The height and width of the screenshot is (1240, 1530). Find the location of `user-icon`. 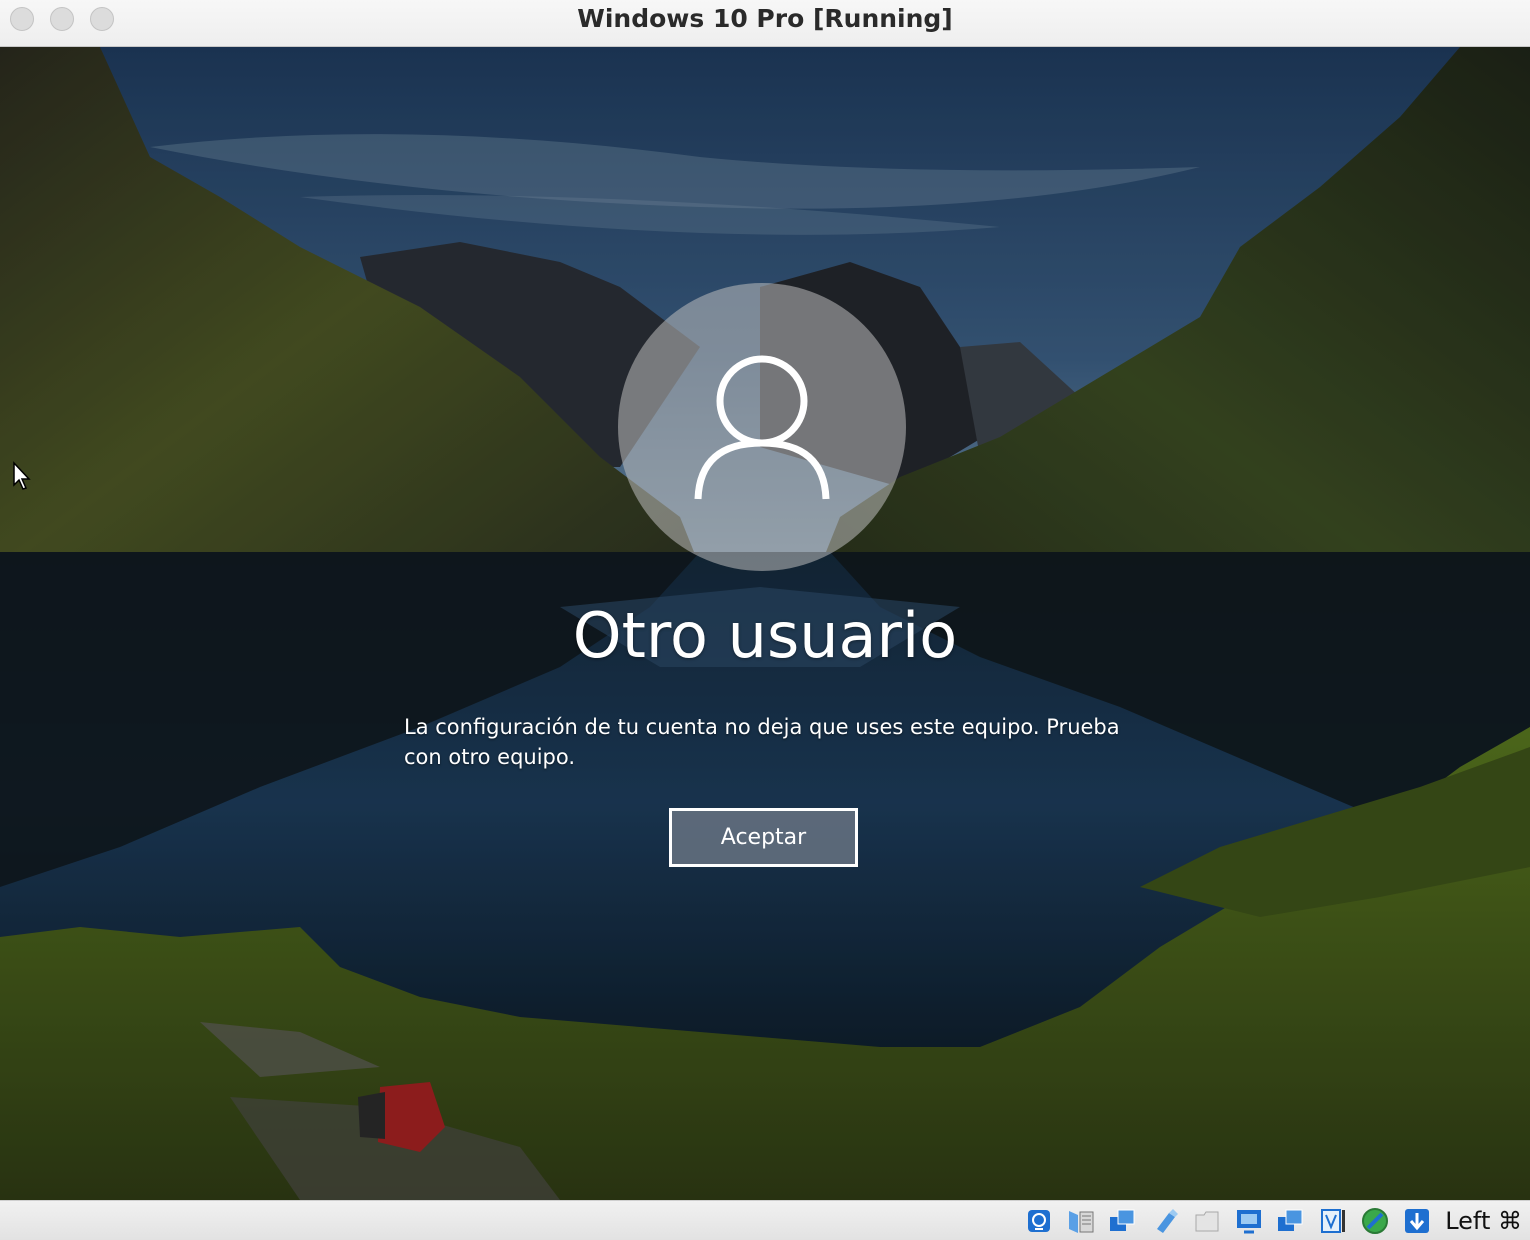

user-icon is located at coordinates (762, 427).